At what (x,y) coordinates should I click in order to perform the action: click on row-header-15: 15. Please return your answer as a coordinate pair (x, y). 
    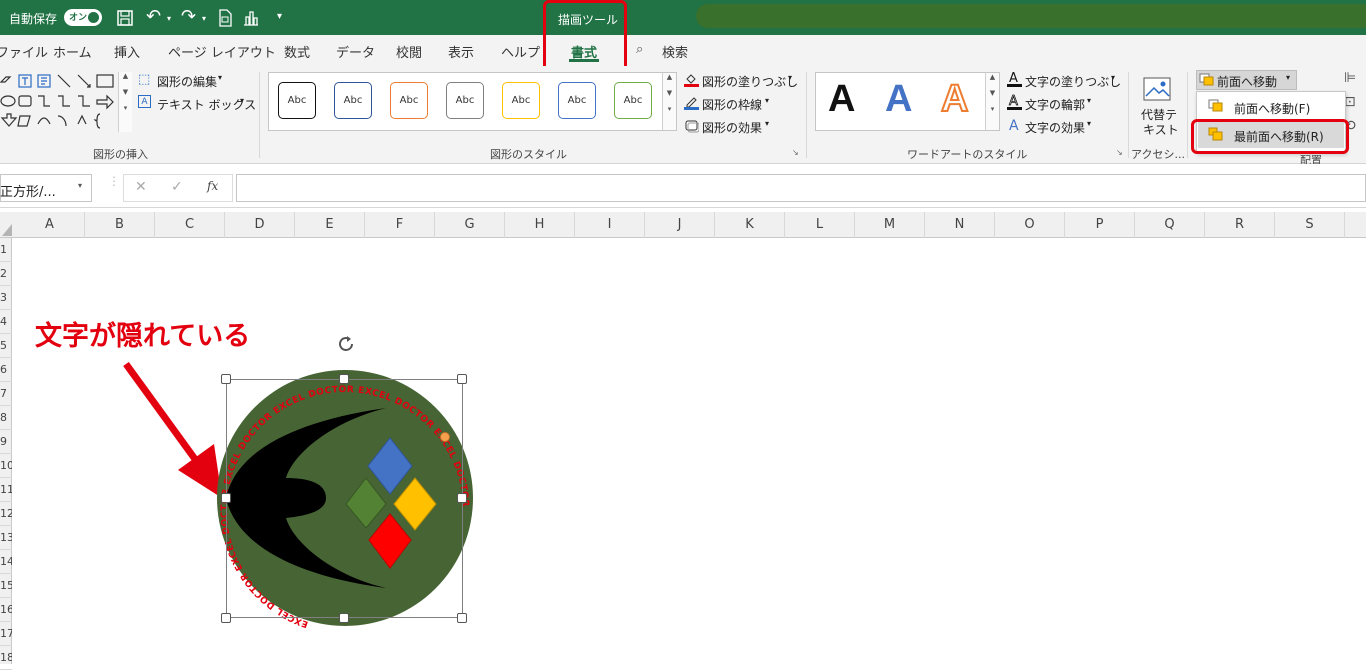
    Looking at the image, I should click on (6, 586).